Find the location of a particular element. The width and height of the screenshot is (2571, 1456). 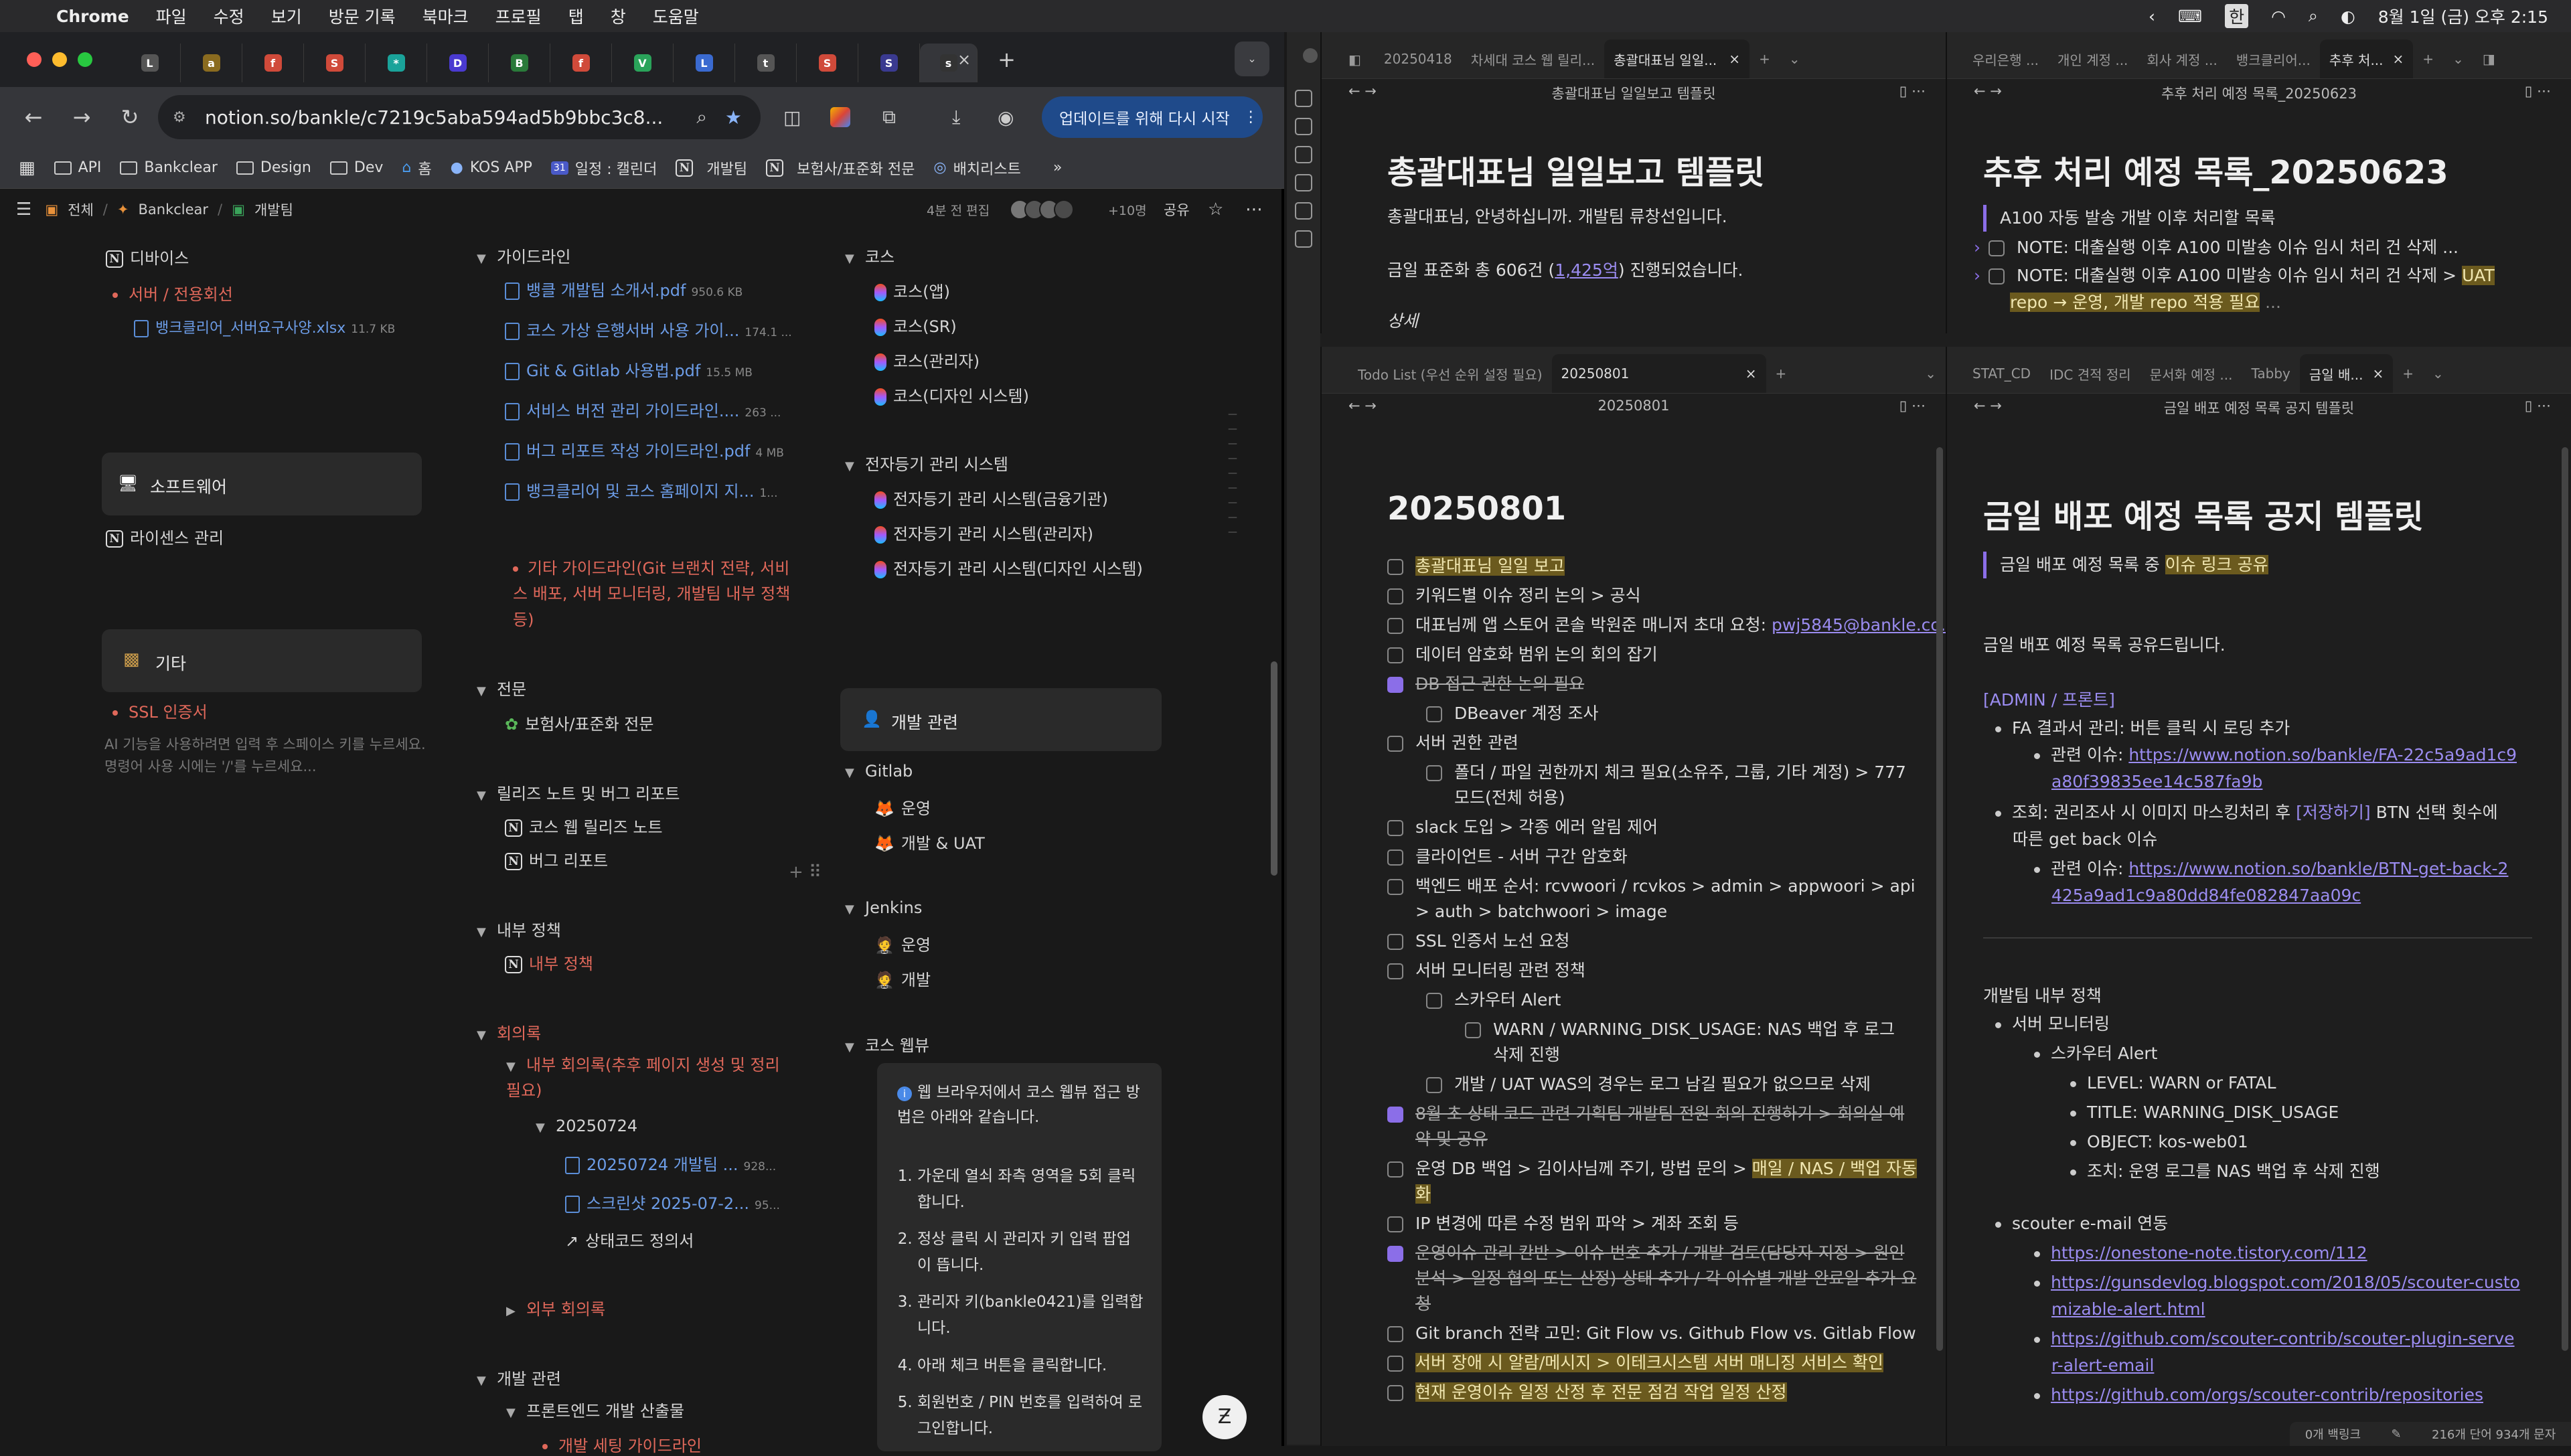

menu-icon: ☰ is located at coordinates (23, 209).